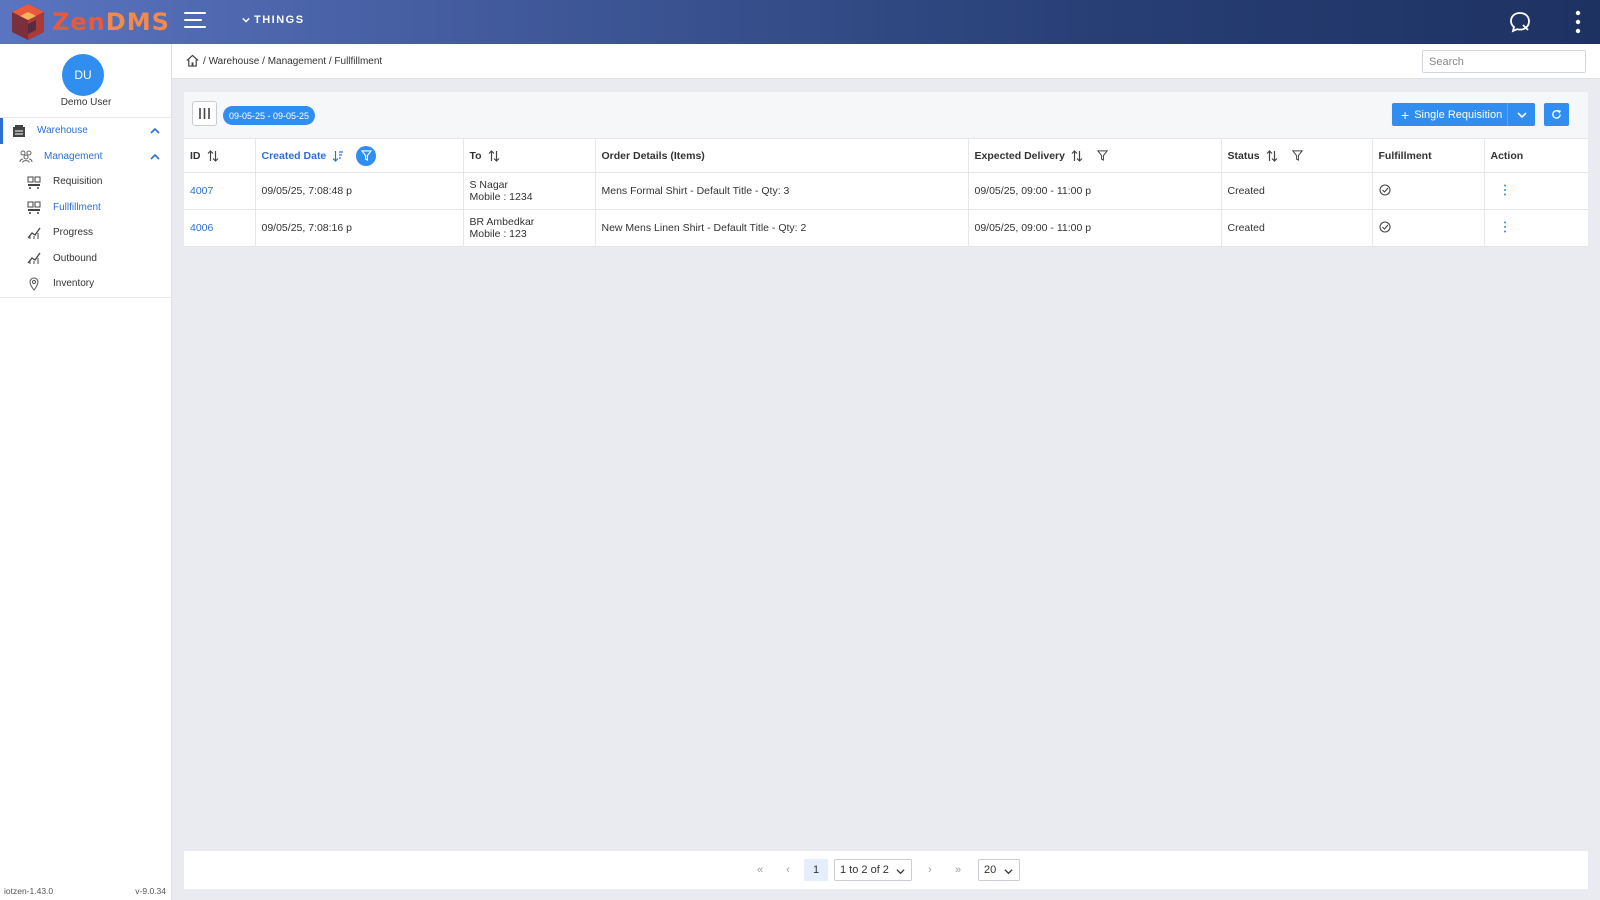 The height and width of the screenshot is (900, 1600). I want to click on page-size-select: 20, so click(999, 870).